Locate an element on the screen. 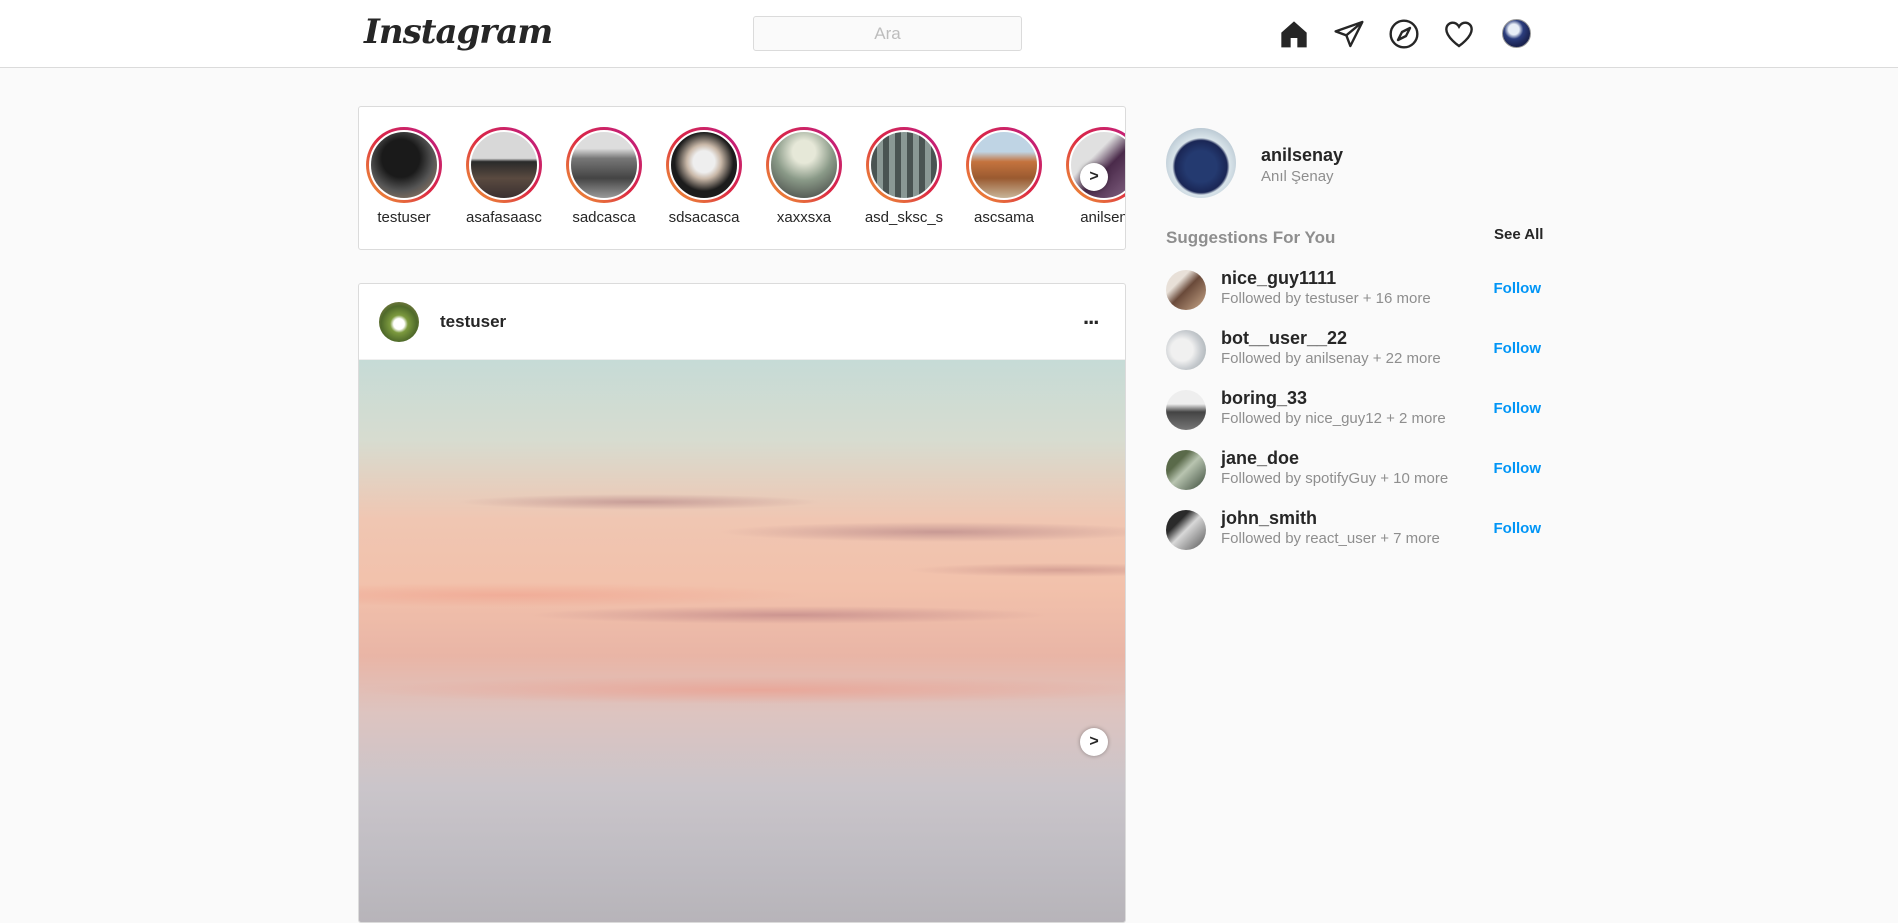 The image size is (1898, 923). current-user-fullname: Anıl Şenay is located at coordinates (1297, 176).